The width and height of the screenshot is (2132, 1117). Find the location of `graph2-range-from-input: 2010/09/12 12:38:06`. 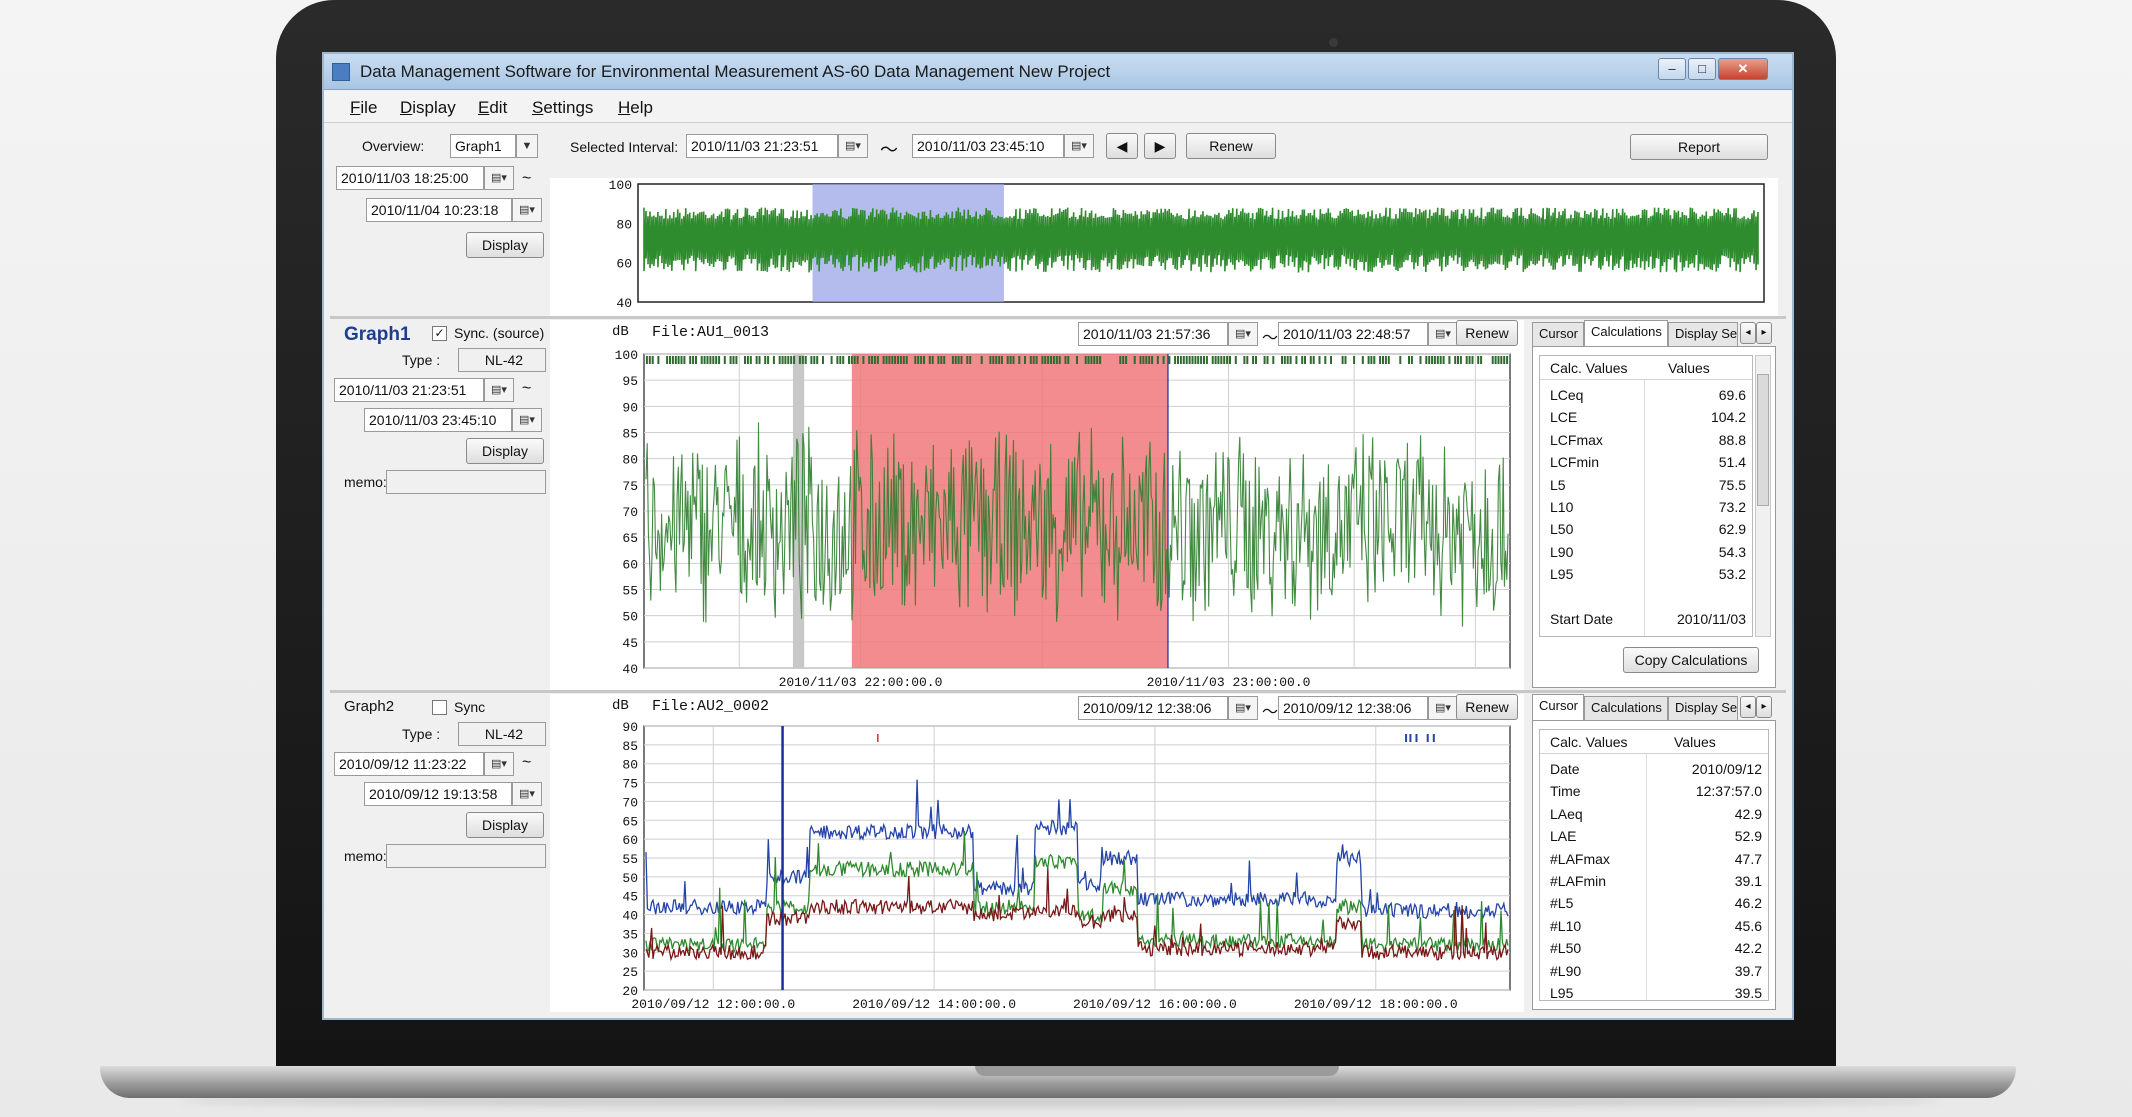

graph2-range-from-input: 2010/09/12 12:38:06 is located at coordinates (1153, 708).